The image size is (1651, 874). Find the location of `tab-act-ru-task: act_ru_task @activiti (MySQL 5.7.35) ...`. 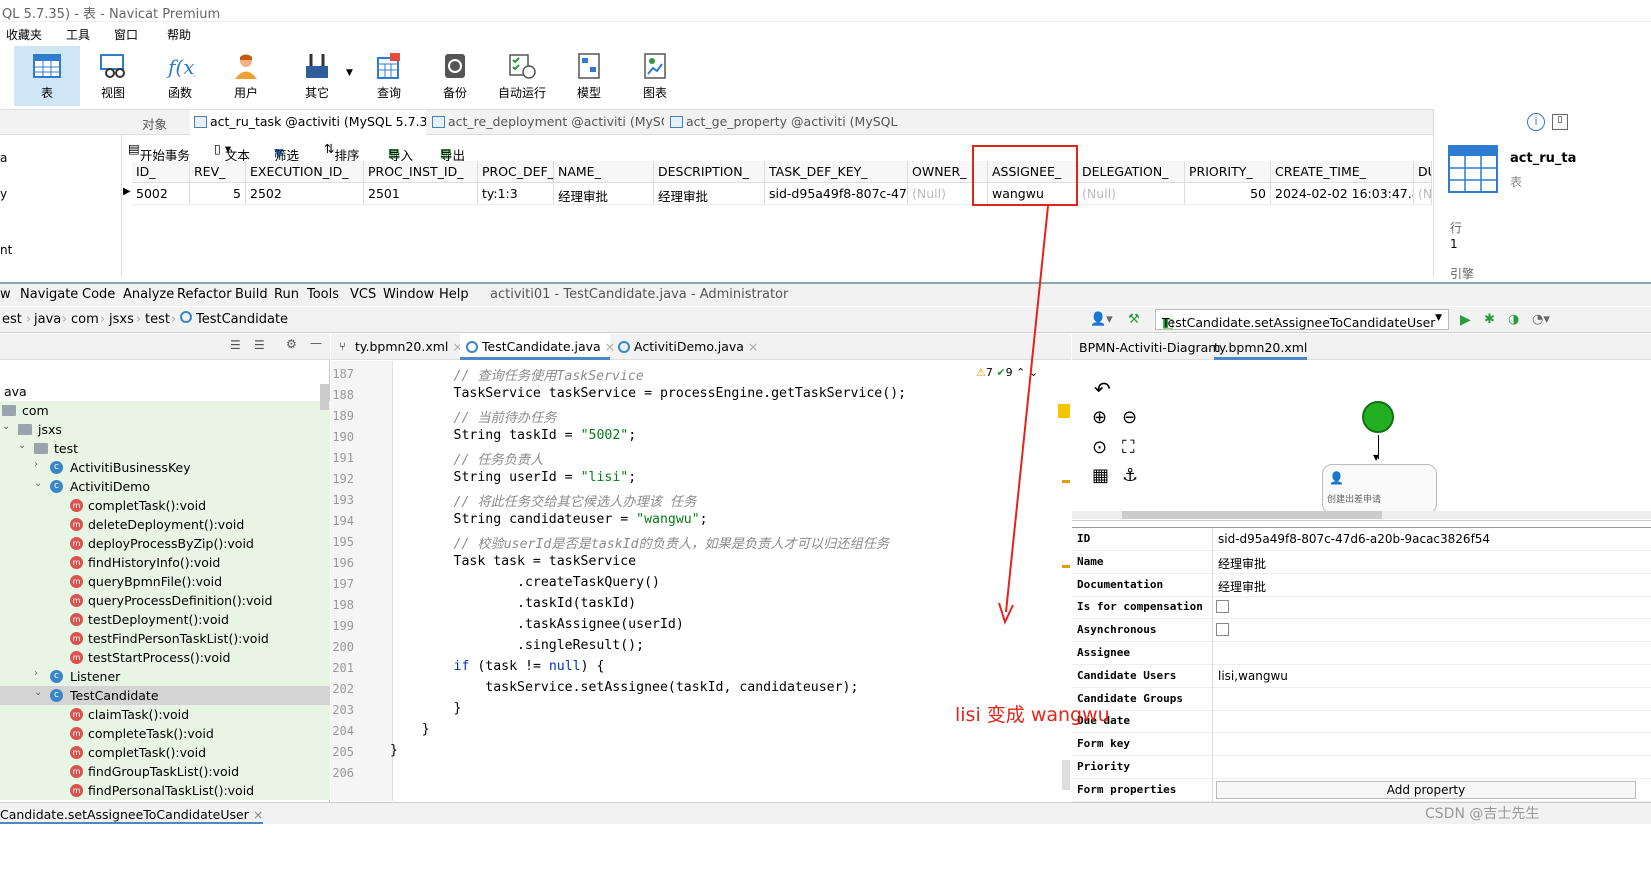

tab-act-ru-task: act_ru_task @activiti (MySQL 5.7.35) ... is located at coordinates (308, 122).